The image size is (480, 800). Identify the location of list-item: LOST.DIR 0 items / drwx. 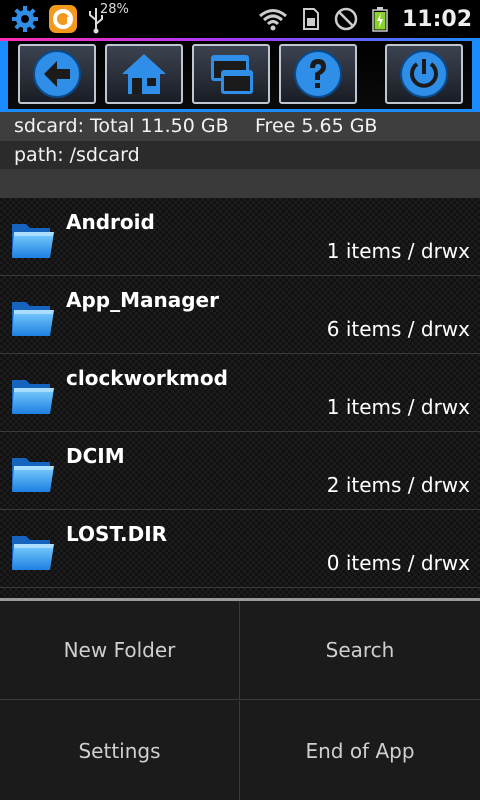
(240, 549).